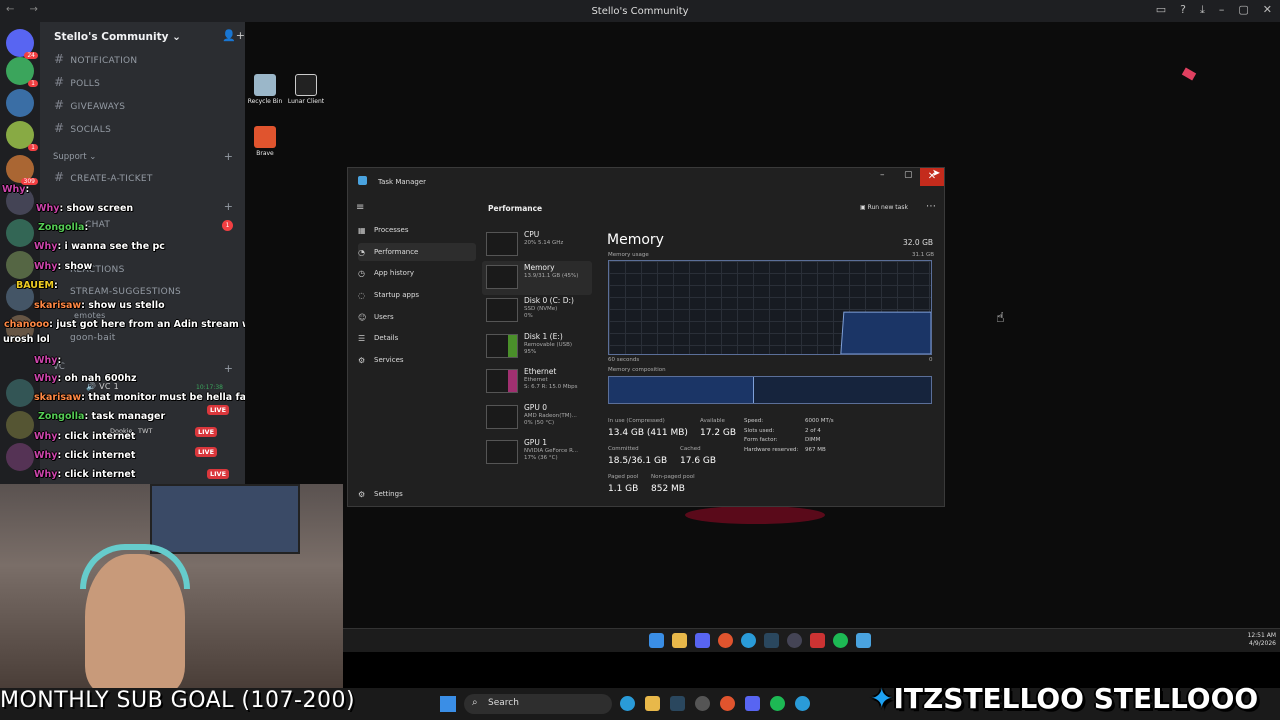  What do you see at coordinates (63, 227) in the screenshot?
I see `chat-message: Zongolla:` at bounding box center [63, 227].